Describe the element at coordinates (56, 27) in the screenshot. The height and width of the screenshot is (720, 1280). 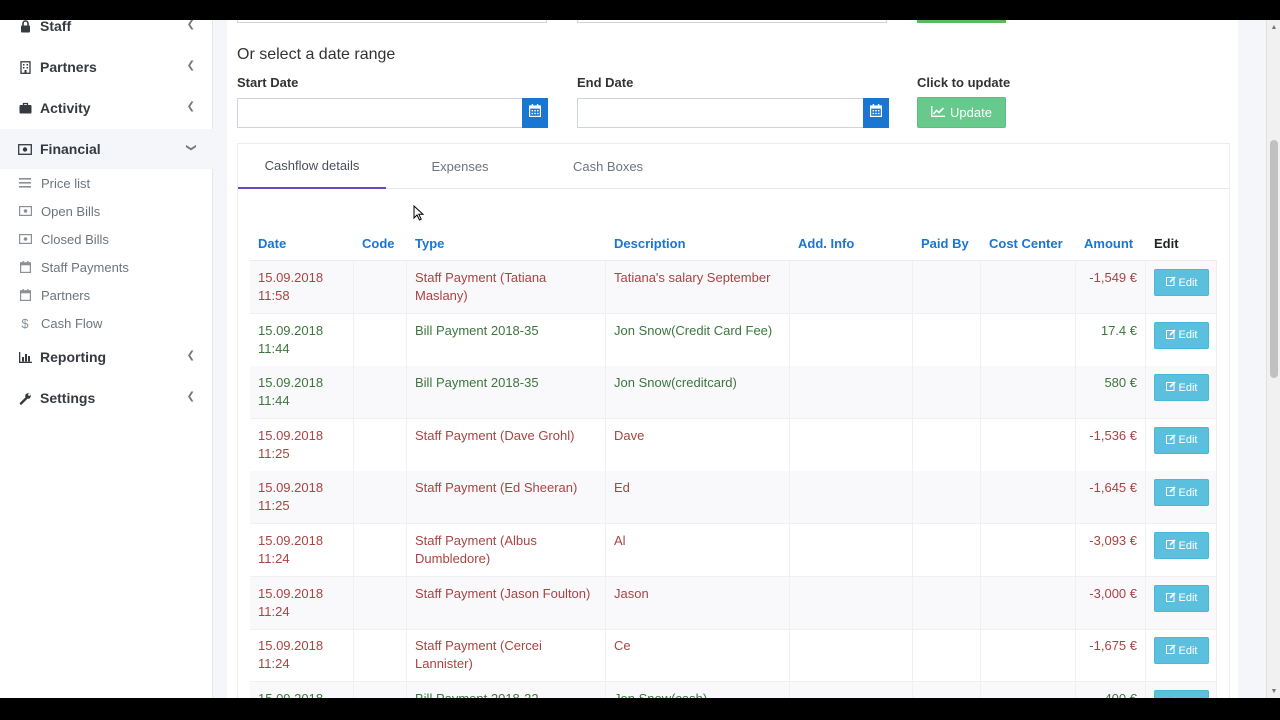
I see `sidebar-item-label: Staff` at that location.